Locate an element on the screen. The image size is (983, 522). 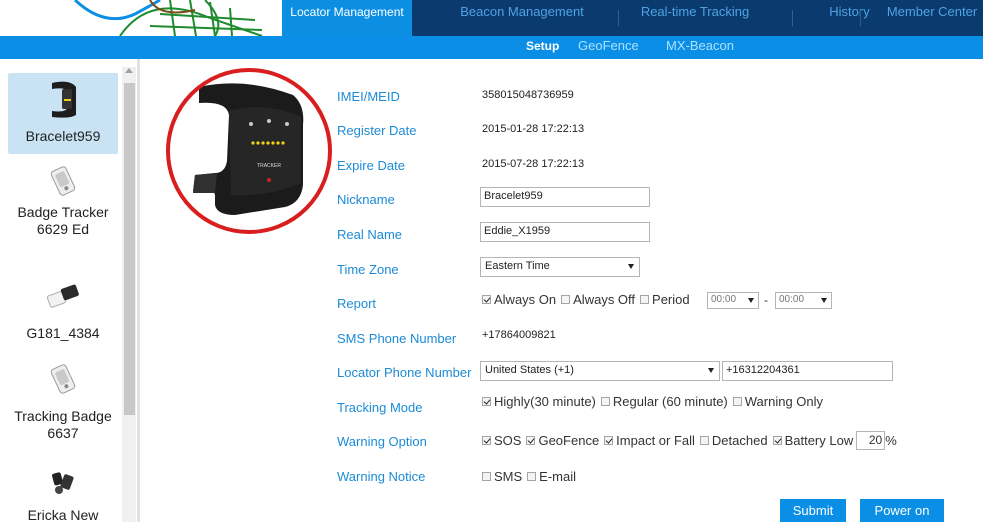
device-item-bracelet959: Bracelet959 is located at coordinates (63, 113).